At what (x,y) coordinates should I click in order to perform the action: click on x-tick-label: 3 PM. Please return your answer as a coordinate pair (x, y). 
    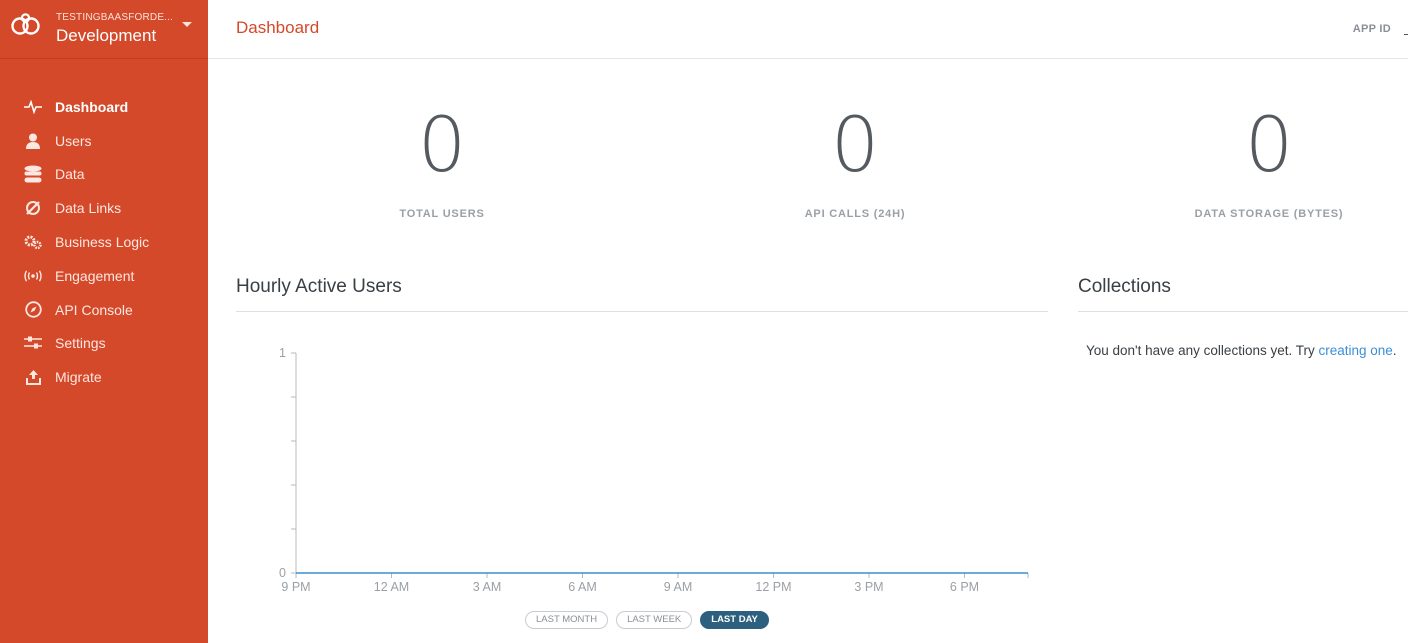
    Looking at the image, I should click on (868, 587).